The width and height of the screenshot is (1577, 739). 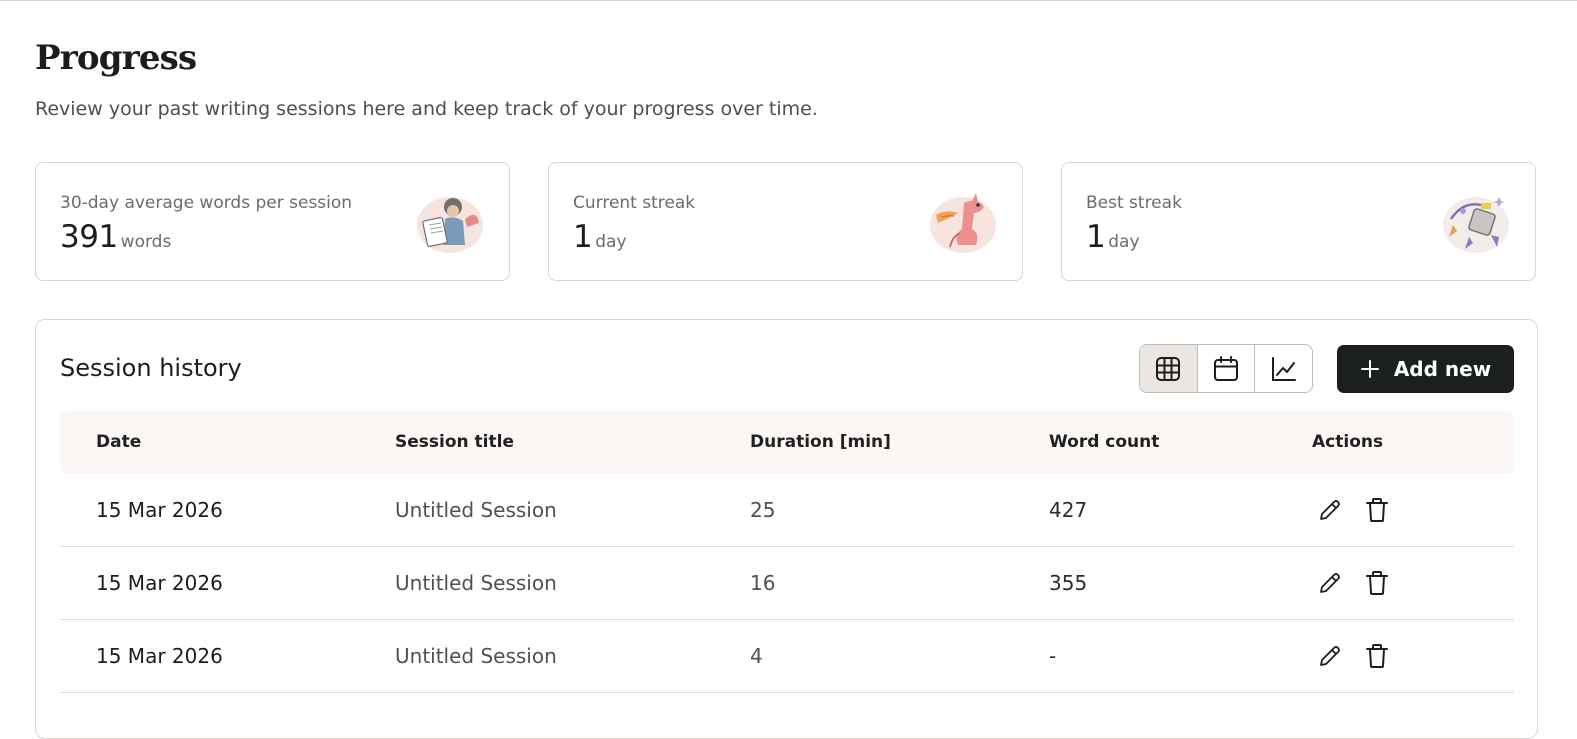 What do you see at coordinates (1348, 442) in the screenshot?
I see `column-header-actions: Actions` at bounding box center [1348, 442].